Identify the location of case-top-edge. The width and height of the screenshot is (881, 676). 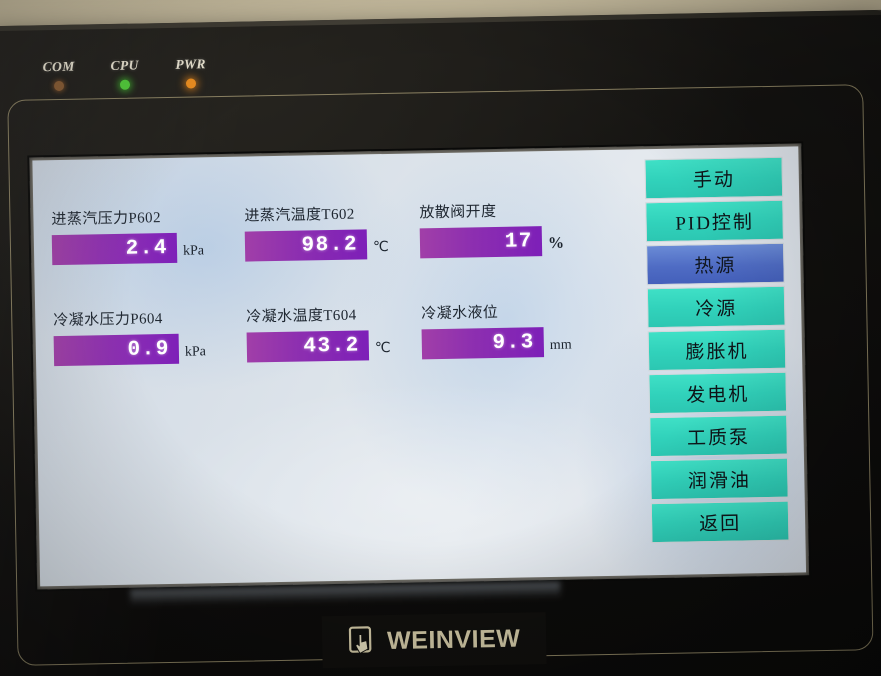
(440, 20).